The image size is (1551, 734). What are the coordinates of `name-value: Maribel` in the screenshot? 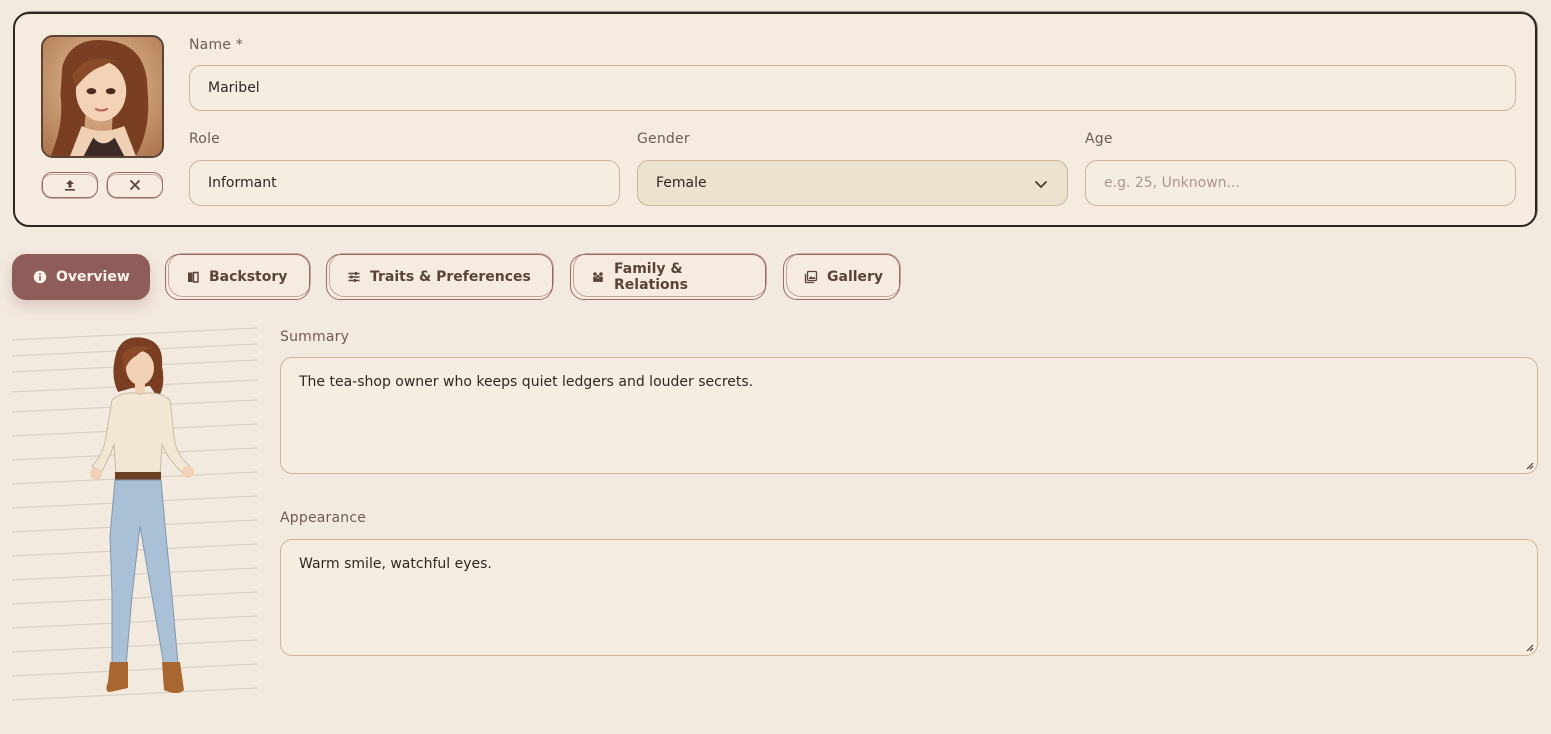 It's located at (234, 88).